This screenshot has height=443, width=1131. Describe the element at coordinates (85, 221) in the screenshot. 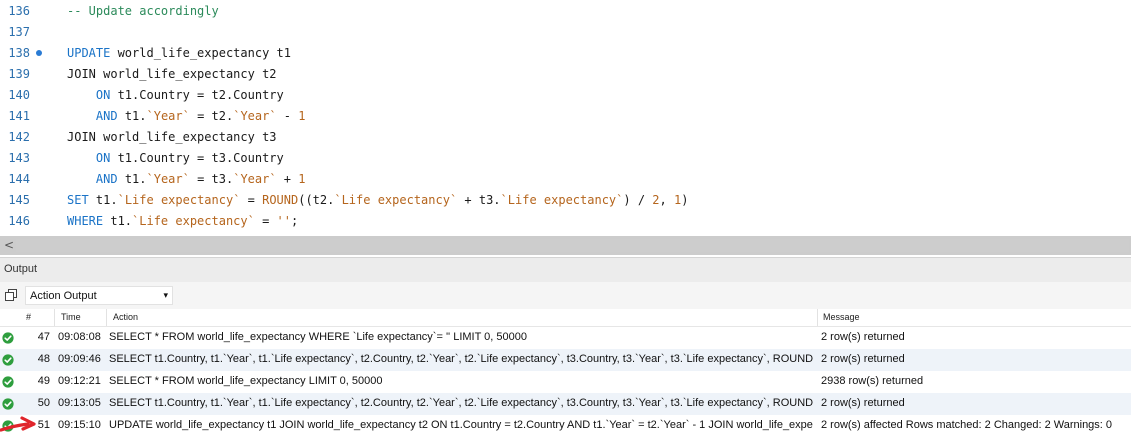

I see `code-token: WHERE` at that location.